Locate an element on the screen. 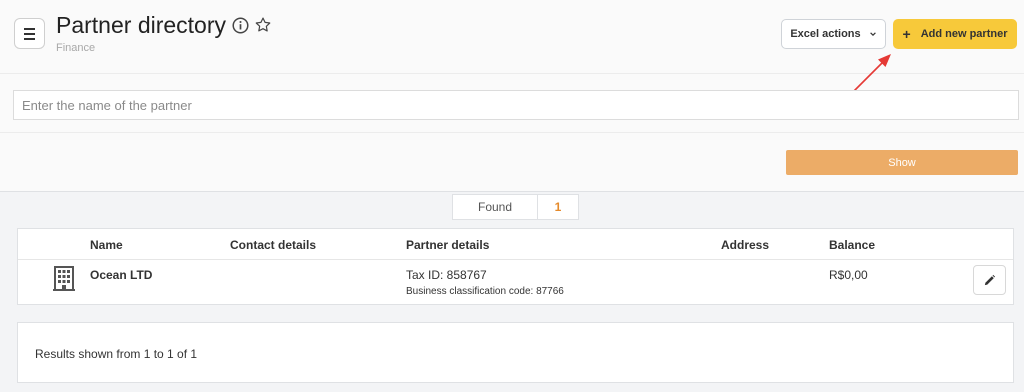 The height and width of the screenshot is (392, 1024). page-subtitle: Finance is located at coordinates (76, 48).